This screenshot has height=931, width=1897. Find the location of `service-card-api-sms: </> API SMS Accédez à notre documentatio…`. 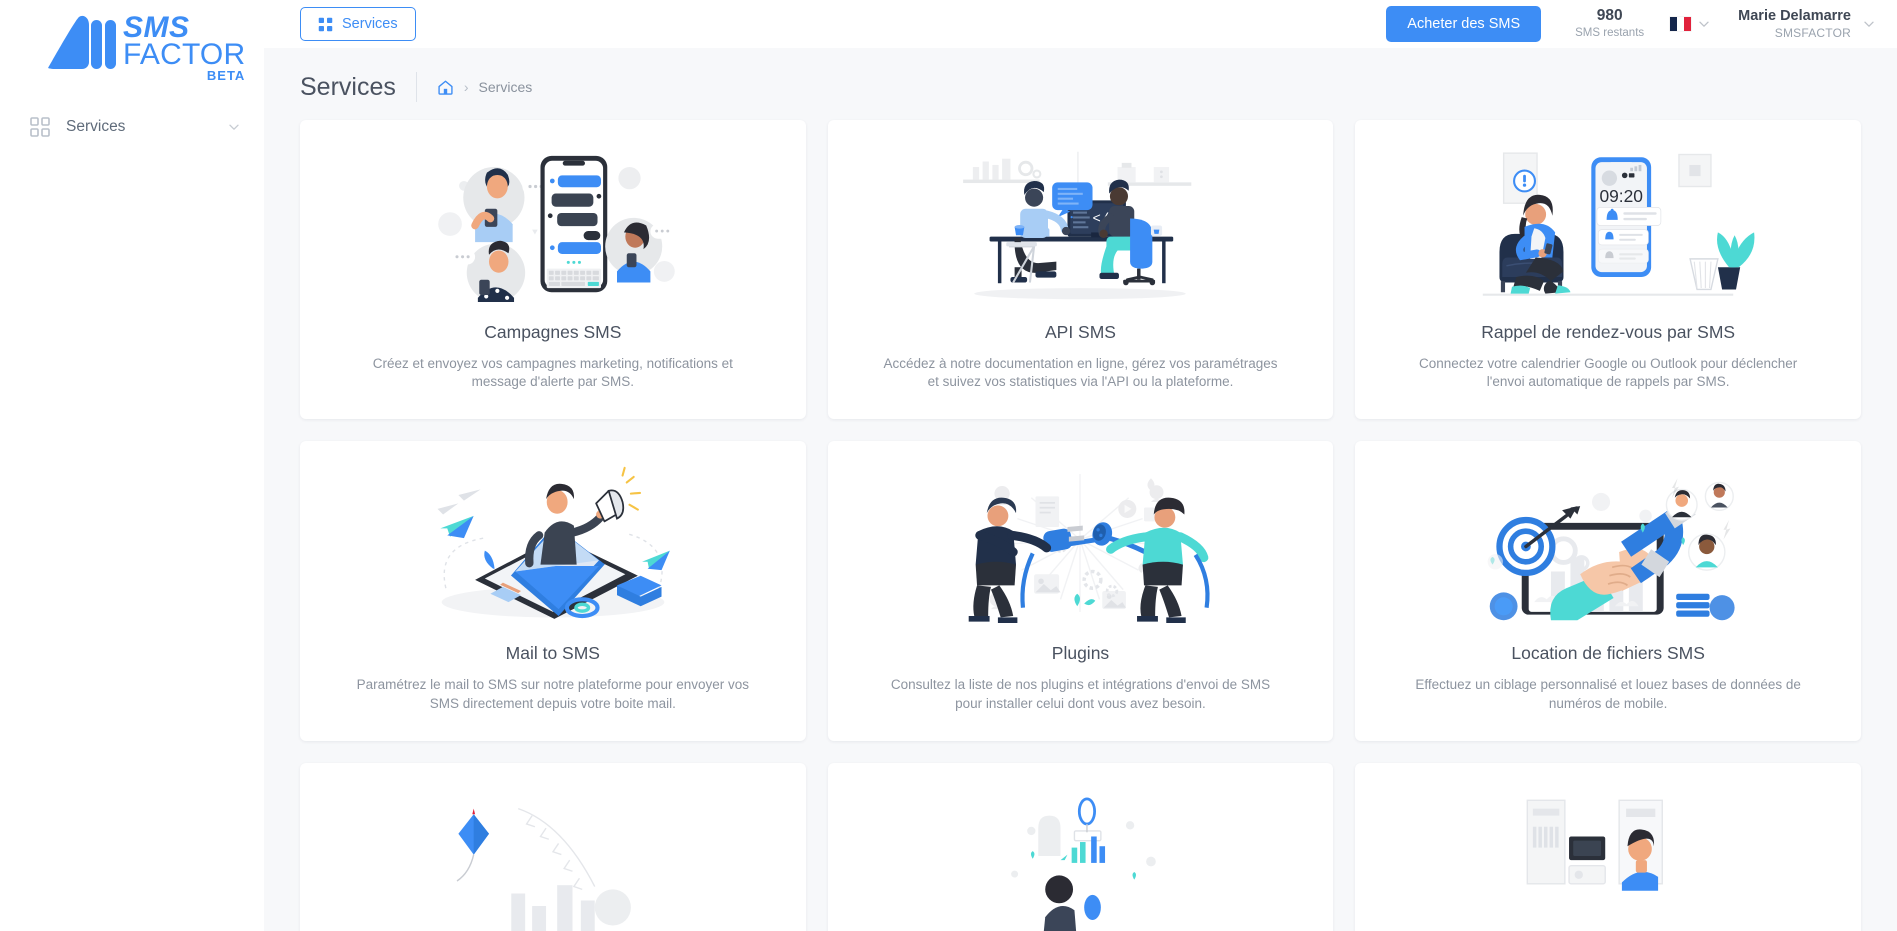

service-card-api-sms: </> API SMS Accédez à notre documentatio… is located at coordinates (1080, 270).